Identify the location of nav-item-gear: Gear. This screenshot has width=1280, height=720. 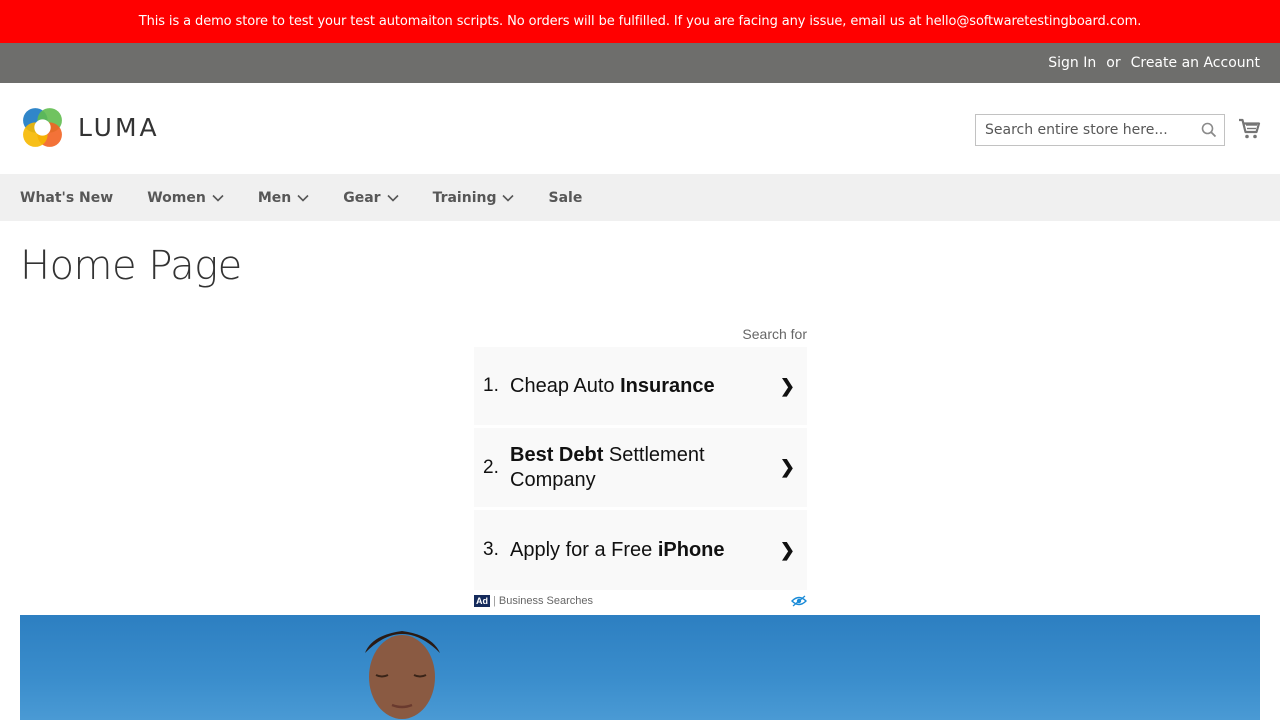
(371, 197).